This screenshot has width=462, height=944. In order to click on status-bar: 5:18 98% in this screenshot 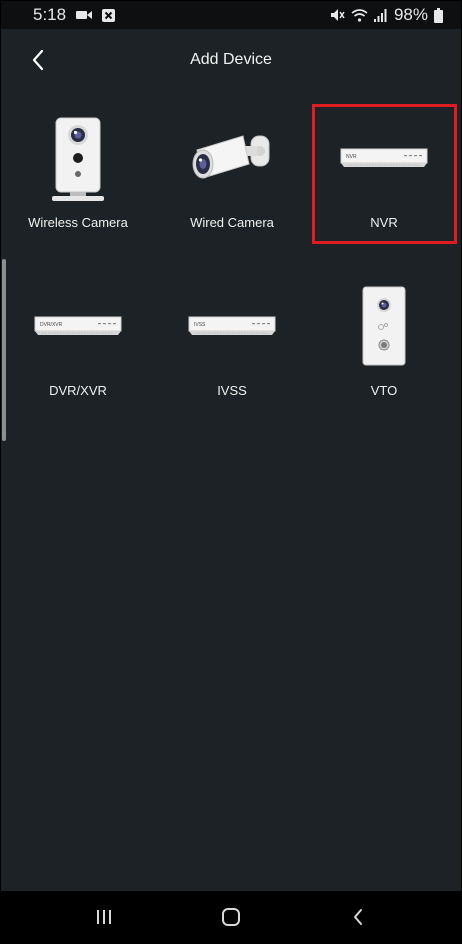, I will do `click(231, 15)`.